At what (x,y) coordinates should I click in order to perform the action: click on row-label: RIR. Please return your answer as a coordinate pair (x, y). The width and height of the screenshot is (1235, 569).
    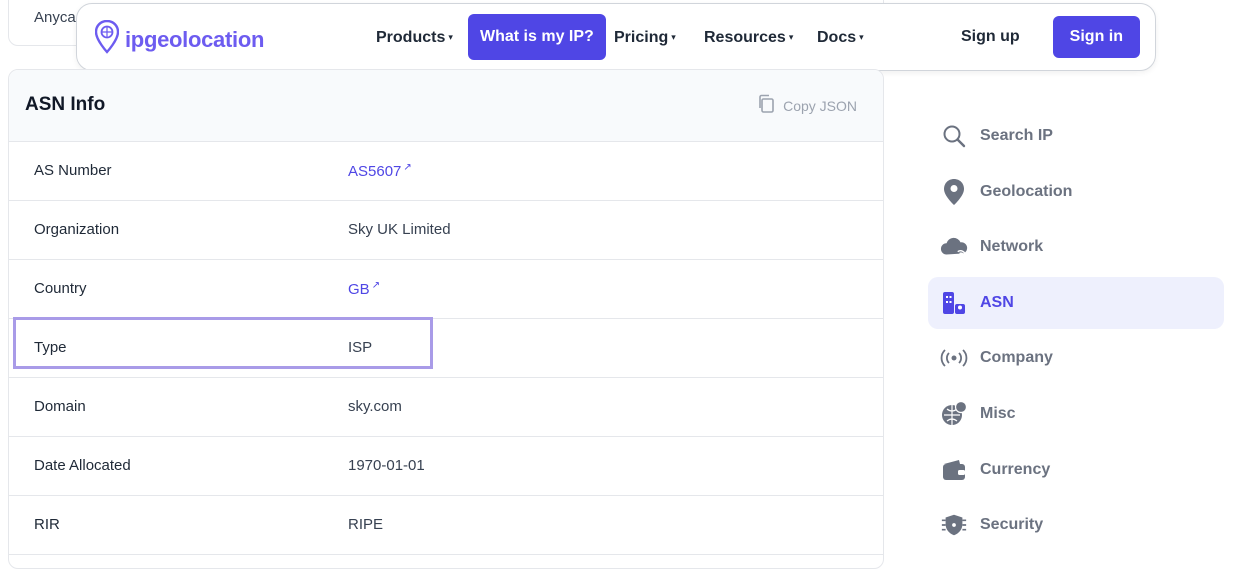
    Looking at the image, I should click on (47, 524).